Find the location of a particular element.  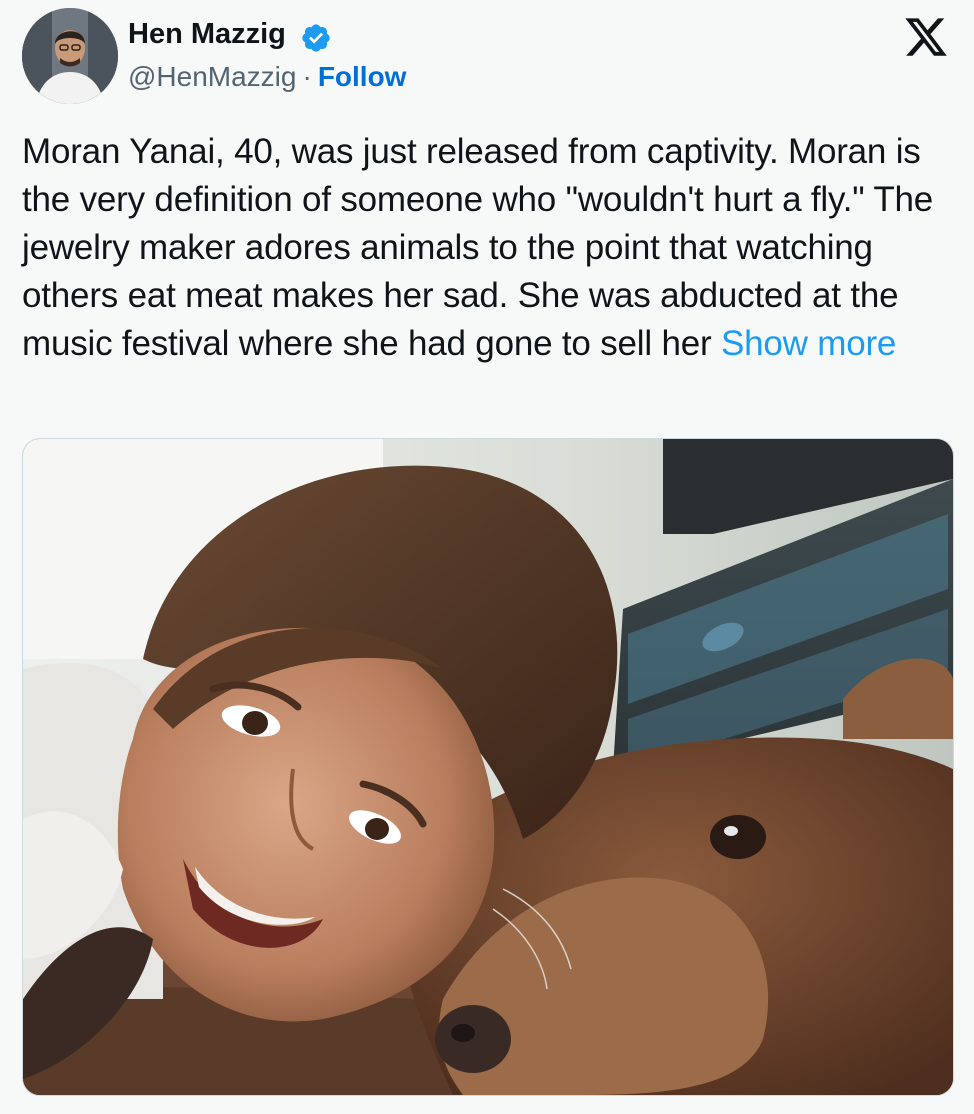

show-more-link: Show more is located at coordinates (808, 343).